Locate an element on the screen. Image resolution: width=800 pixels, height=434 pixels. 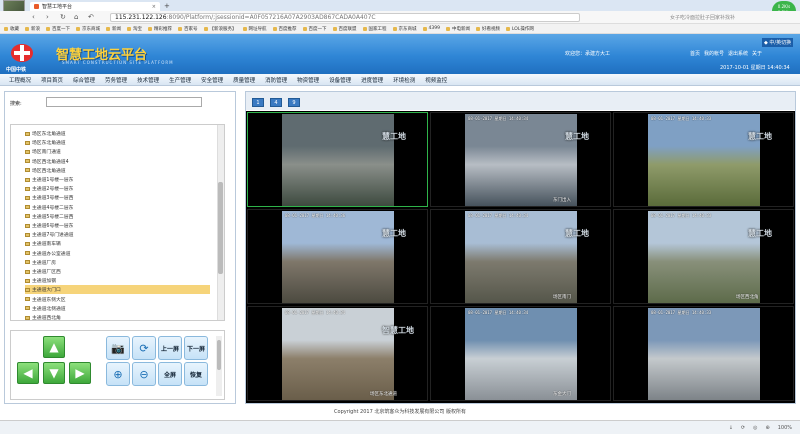
menu-item: 劳务管理 is located at coordinates (116, 80).